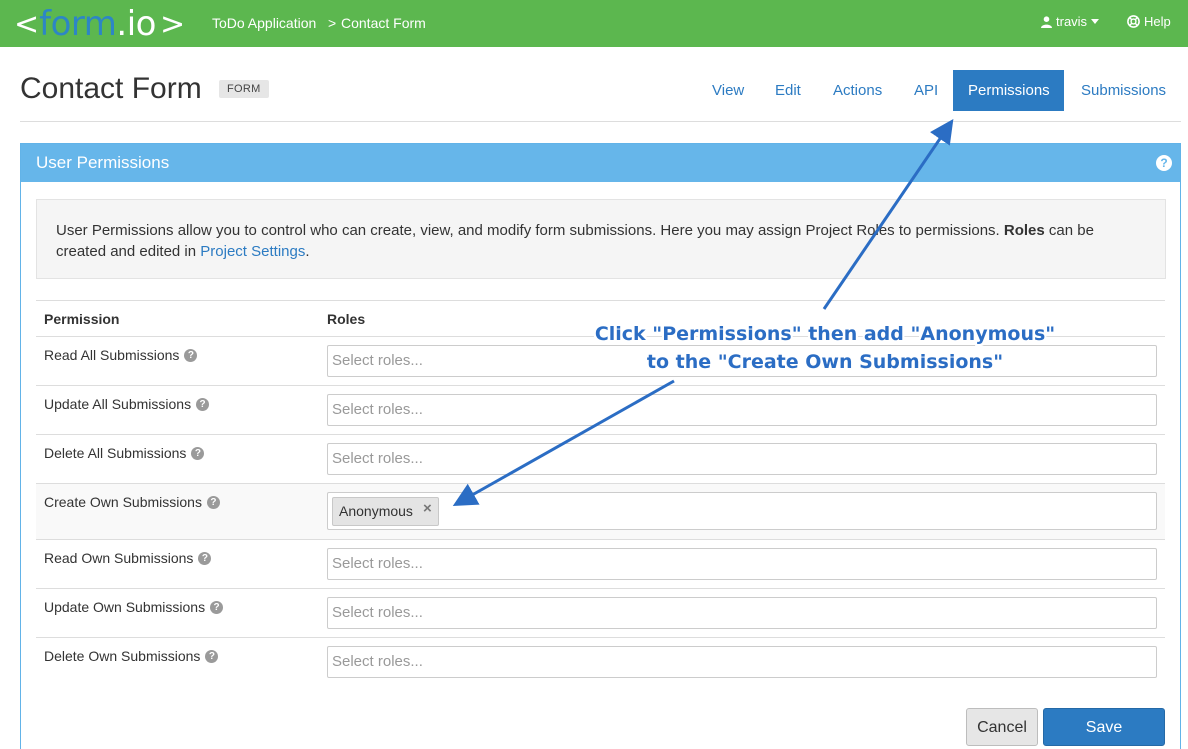  What do you see at coordinates (825, 362) in the screenshot?
I see `annotation-line-2: to the "Create Own Submissions"` at bounding box center [825, 362].